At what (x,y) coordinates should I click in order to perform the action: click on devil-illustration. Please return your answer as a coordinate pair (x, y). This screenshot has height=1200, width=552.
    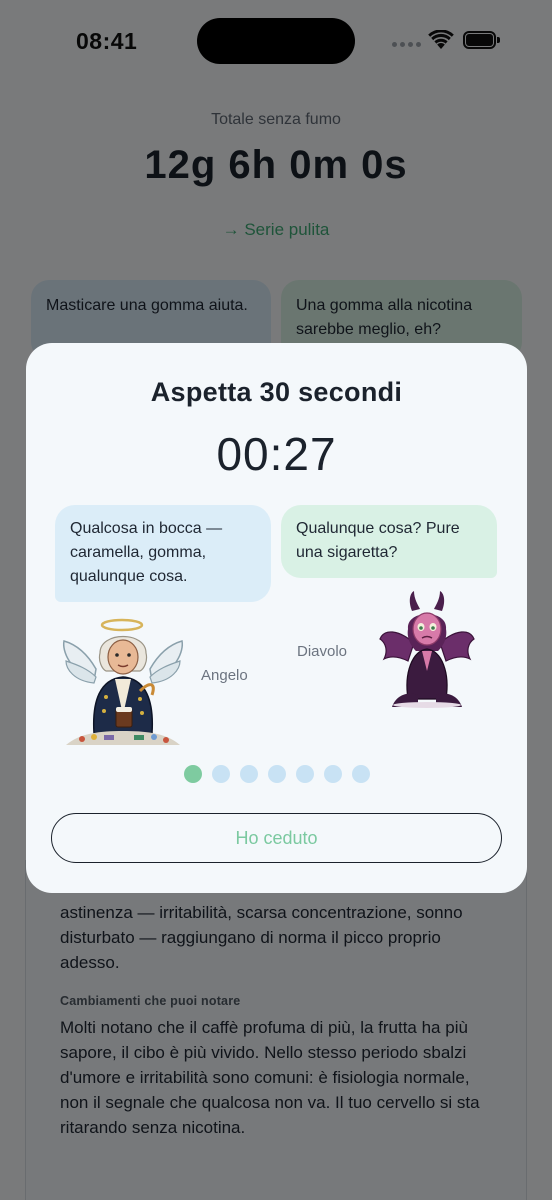
    Looking at the image, I should click on (427, 649).